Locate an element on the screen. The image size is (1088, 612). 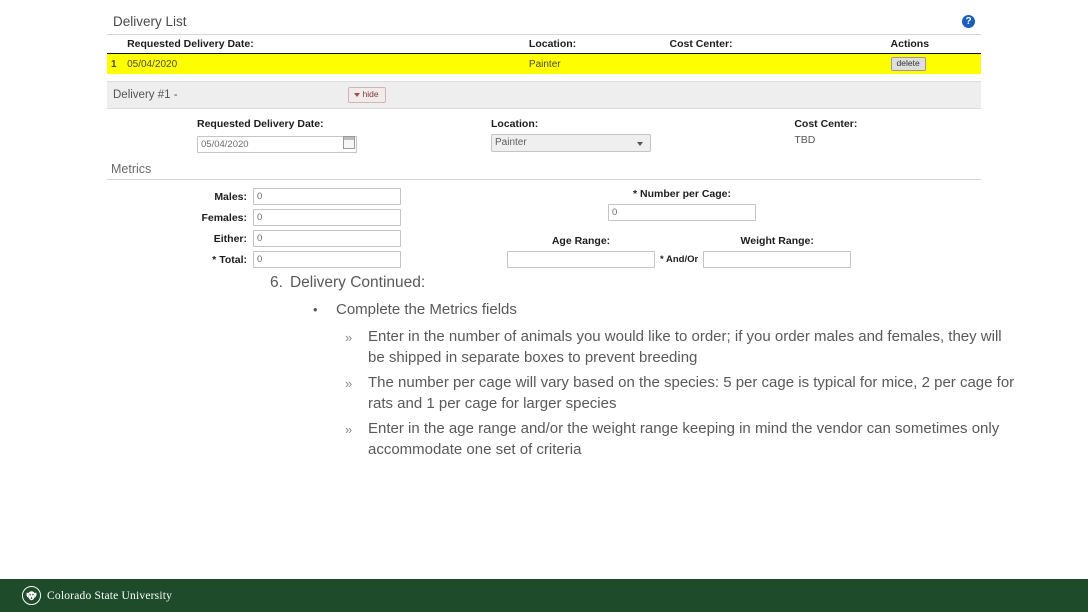
footer-bar: Colorado State University is located at coordinates (544, 595).